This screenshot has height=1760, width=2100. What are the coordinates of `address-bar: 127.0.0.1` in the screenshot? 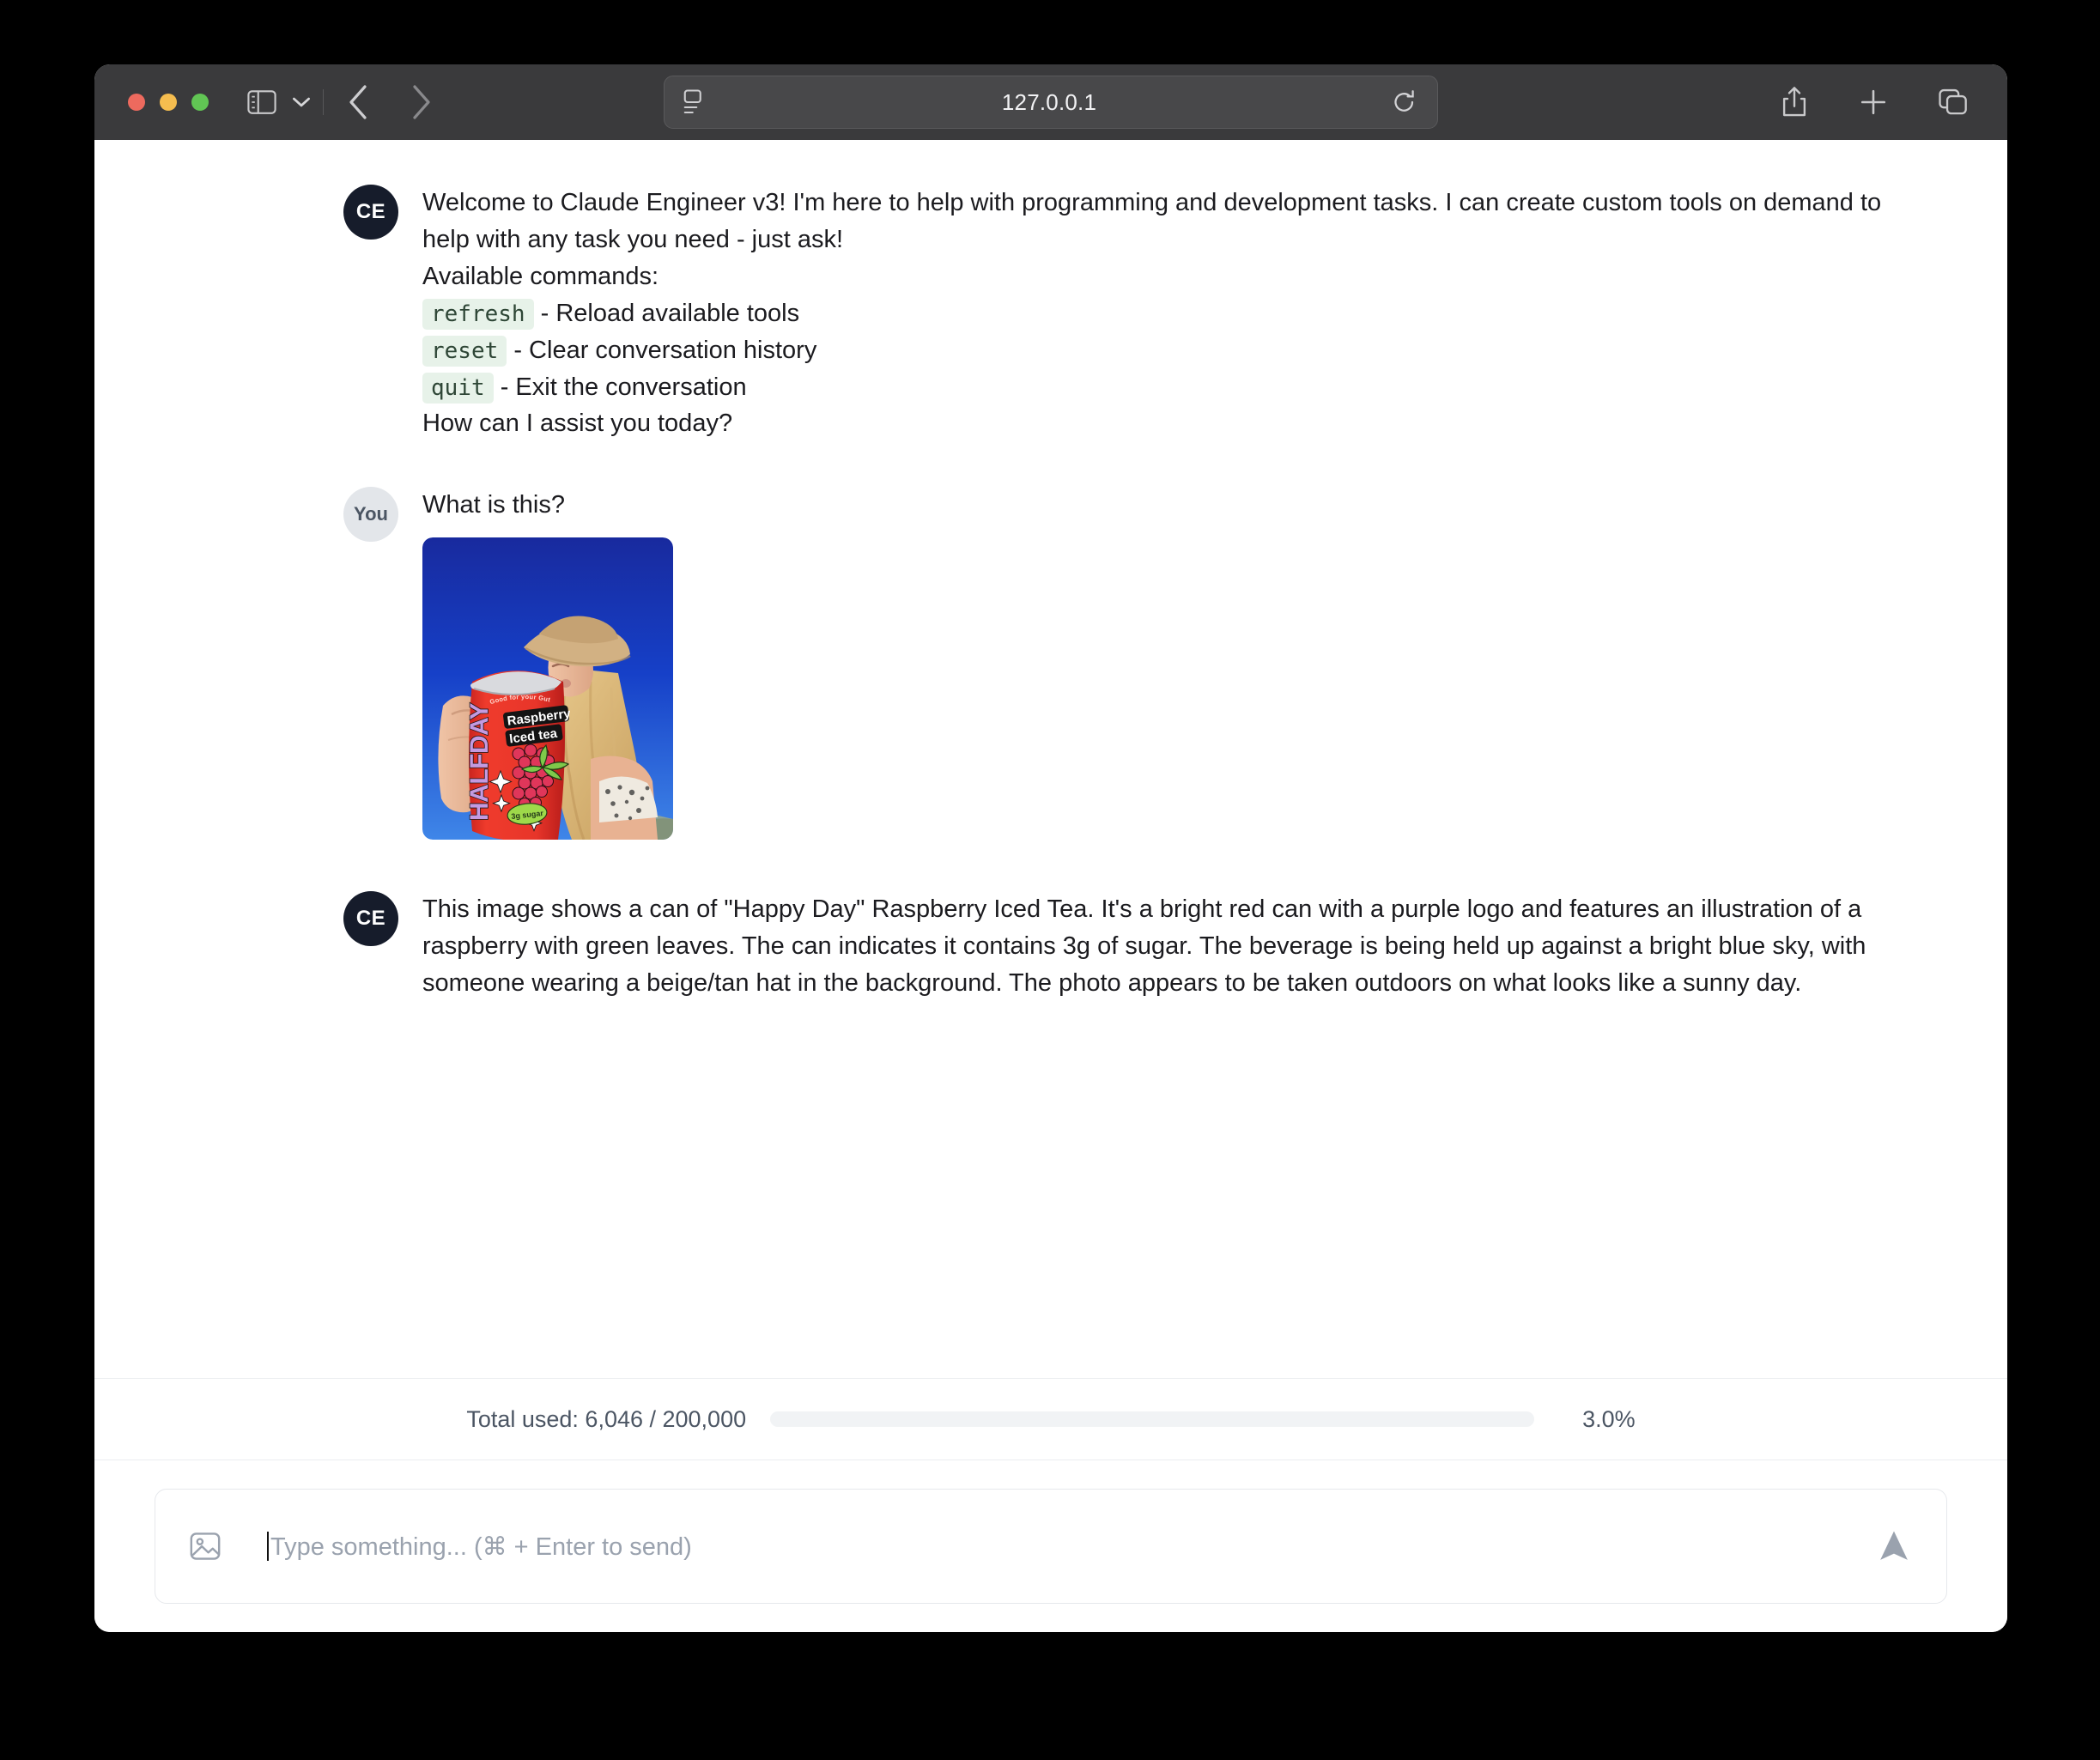 It's located at (1051, 102).